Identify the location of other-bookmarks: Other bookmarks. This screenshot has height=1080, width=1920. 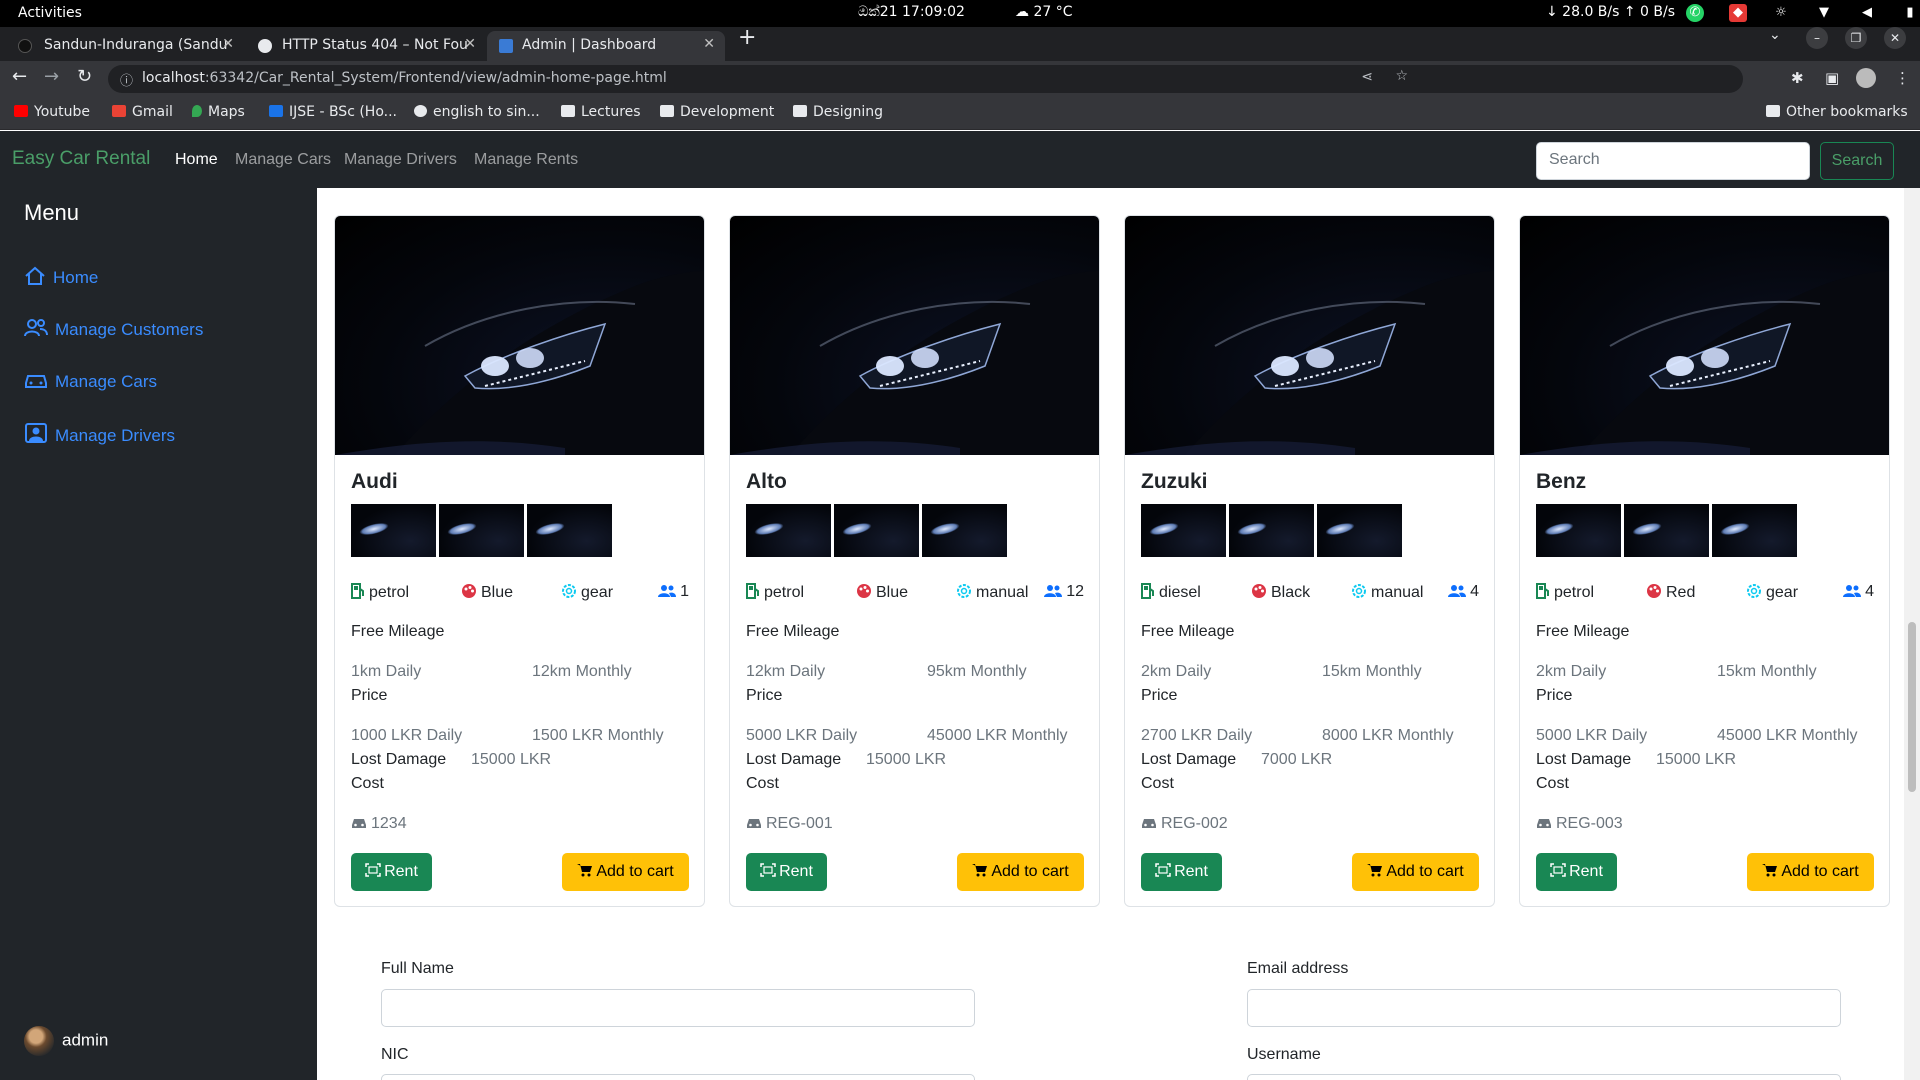
(1837, 112).